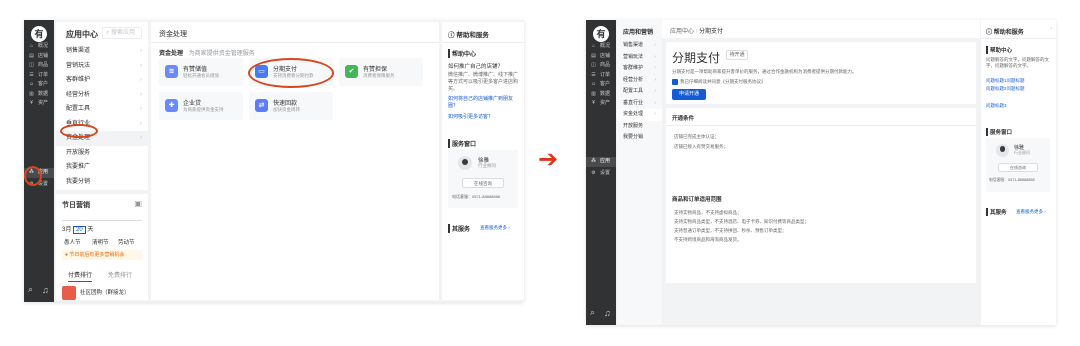  What do you see at coordinates (605, 65) in the screenshot?
I see `nav-label-2: 商品` at bounding box center [605, 65].